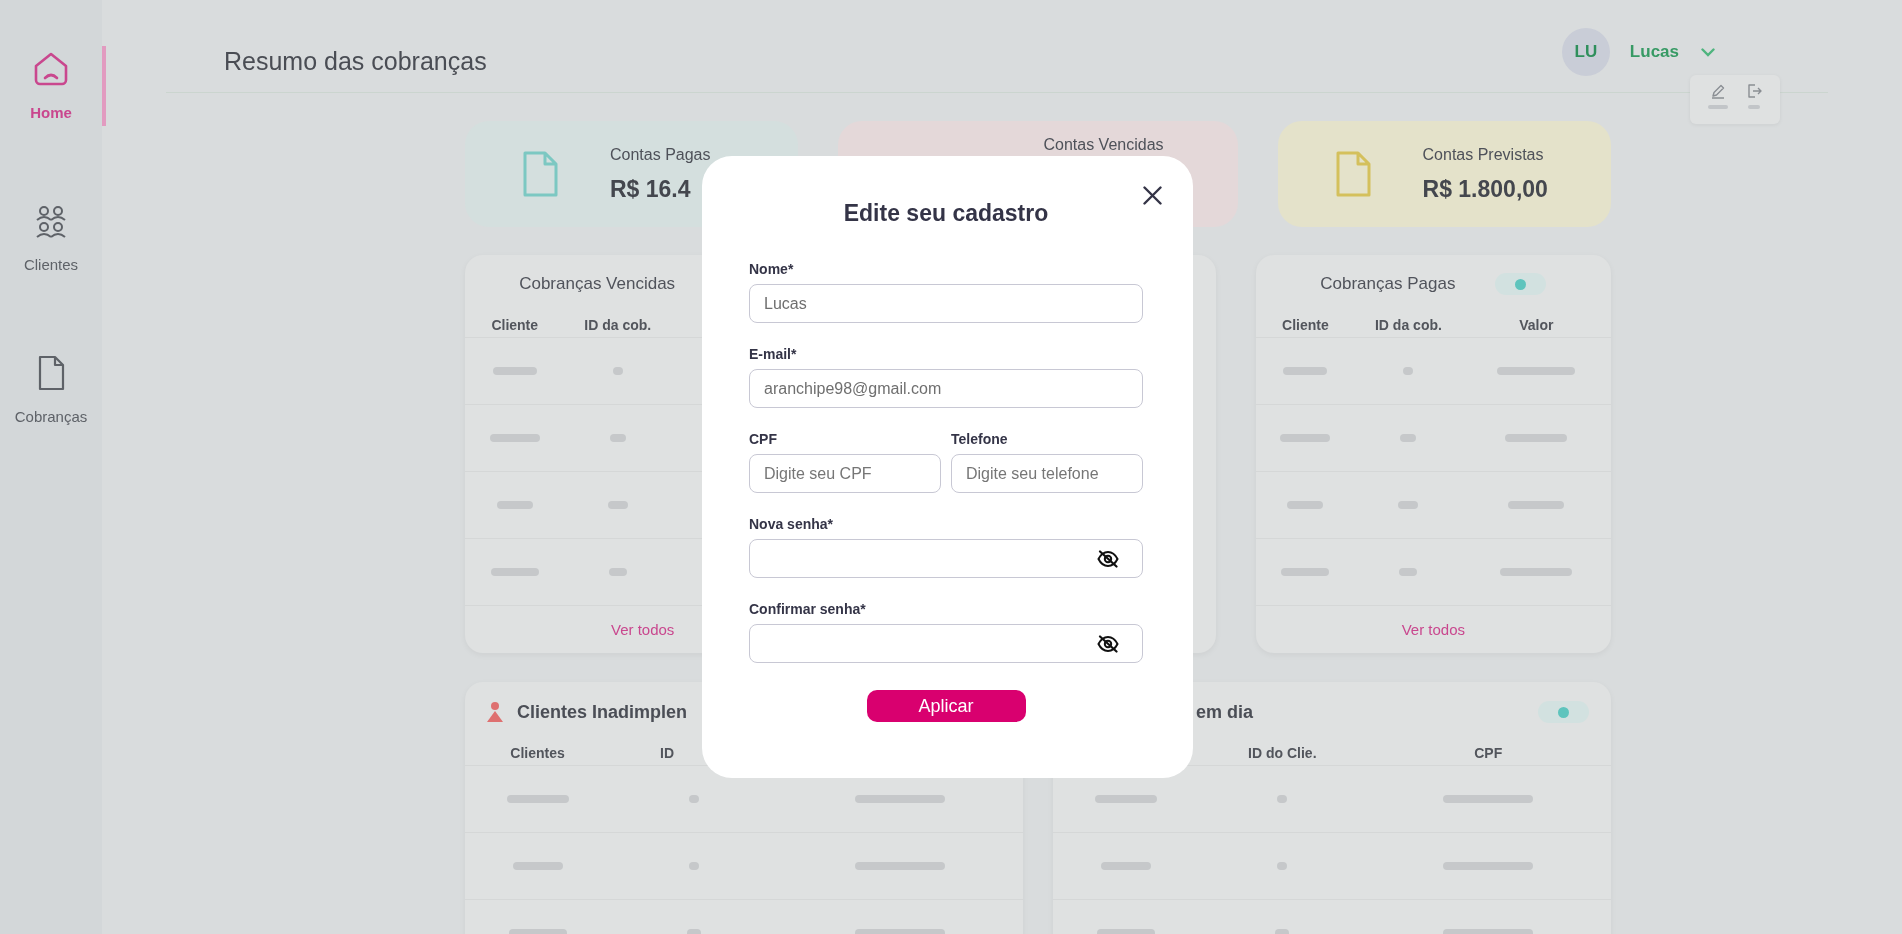  I want to click on field-label: CPF, so click(763, 439).